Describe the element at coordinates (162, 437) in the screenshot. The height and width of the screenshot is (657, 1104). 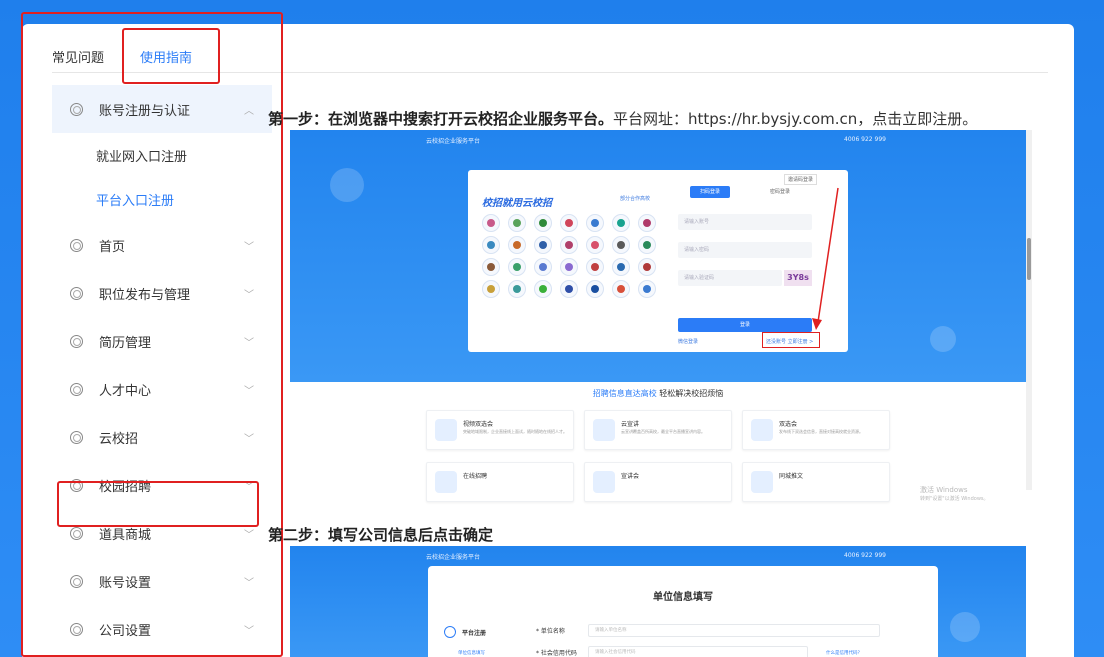
I see `sidebar-item-cloud-recruit: 云校招 ﹀` at that location.